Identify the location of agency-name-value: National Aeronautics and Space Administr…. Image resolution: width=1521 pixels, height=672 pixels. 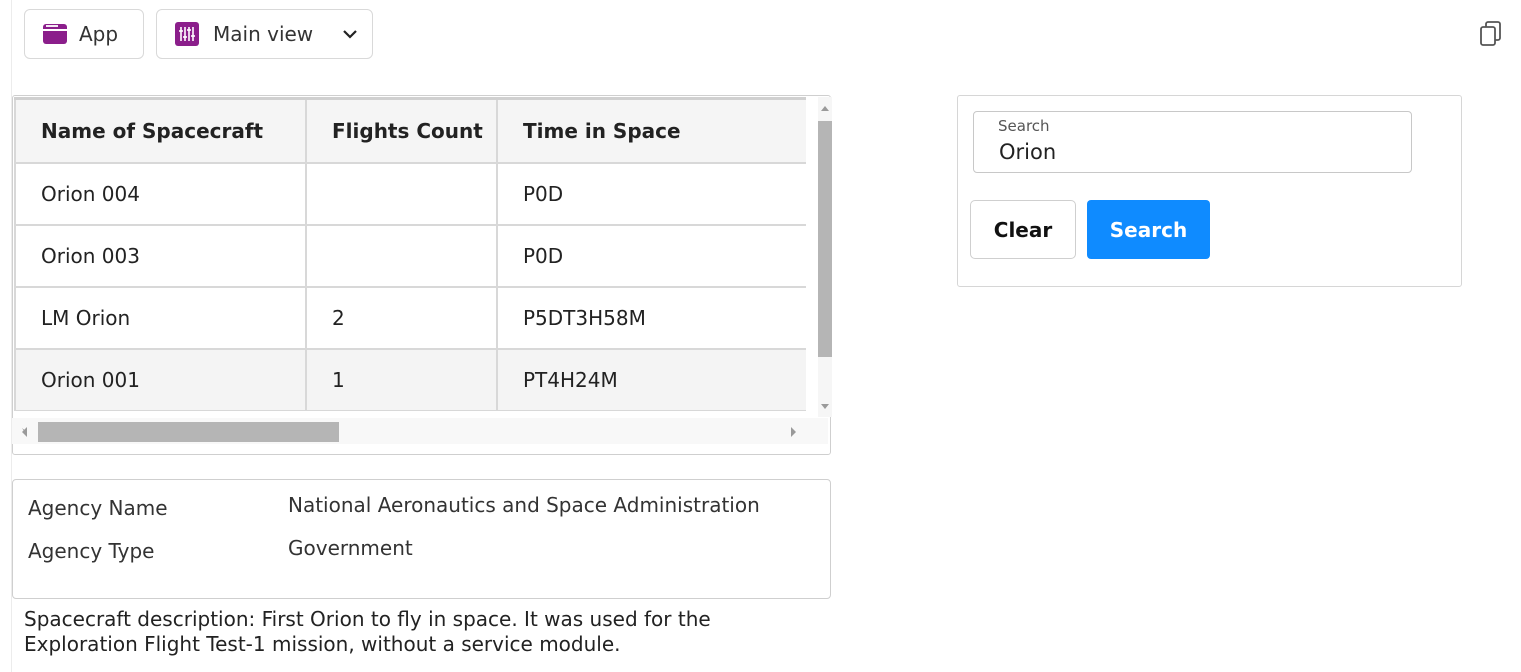
(524, 505).